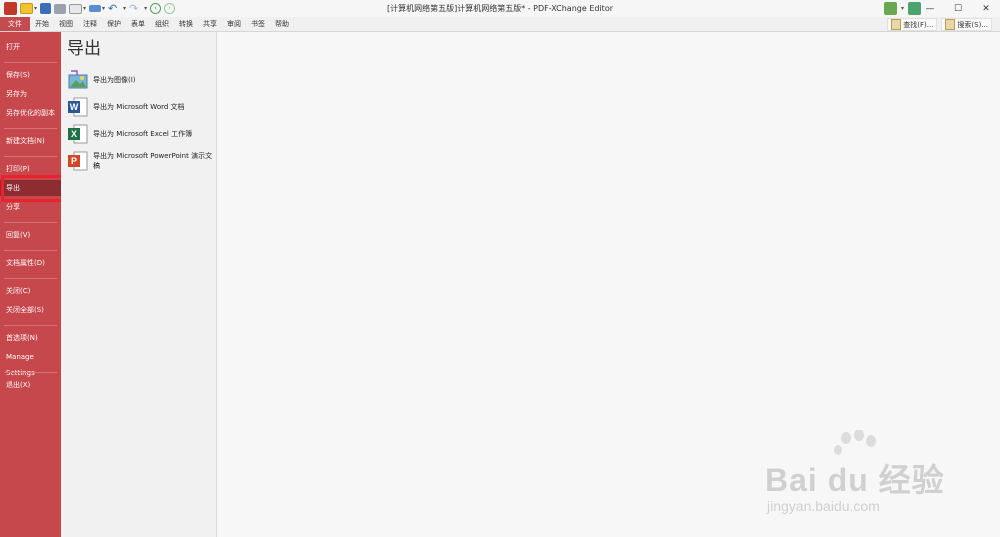 The image size is (1000, 537). I want to click on layout-dropdown-icon: ▾, so click(902, 8).